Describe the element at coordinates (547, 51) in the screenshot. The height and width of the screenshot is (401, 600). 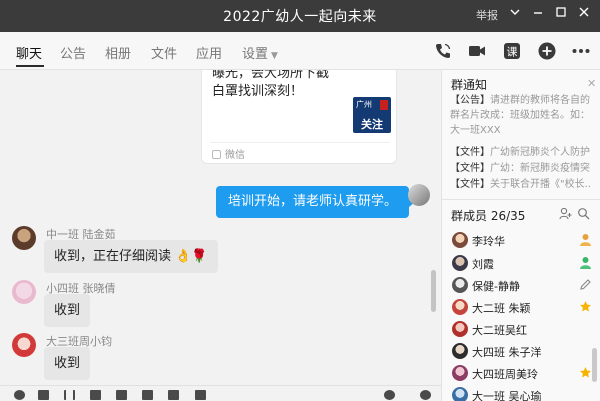
I see `add-icon` at that location.